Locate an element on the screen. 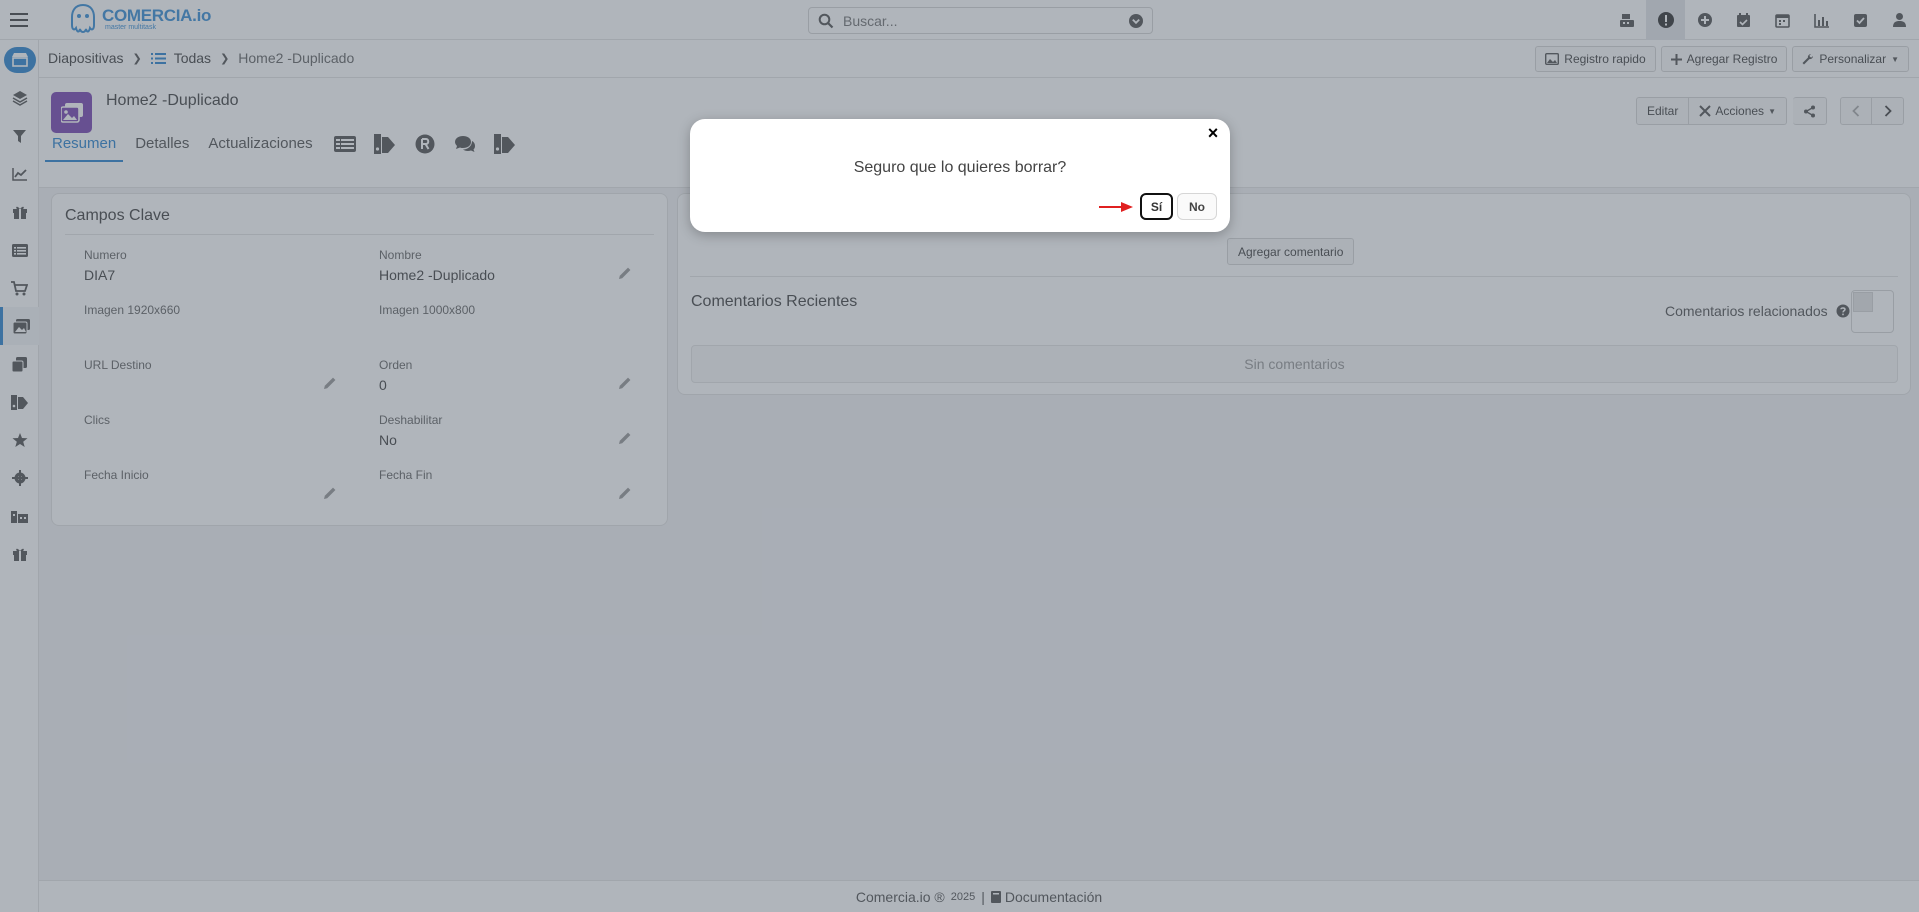 Image resolution: width=1919 pixels, height=912 pixels. confirm-delete-dialog: × Seguro que lo quieres borrar? Sí No is located at coordinates (960, 175).